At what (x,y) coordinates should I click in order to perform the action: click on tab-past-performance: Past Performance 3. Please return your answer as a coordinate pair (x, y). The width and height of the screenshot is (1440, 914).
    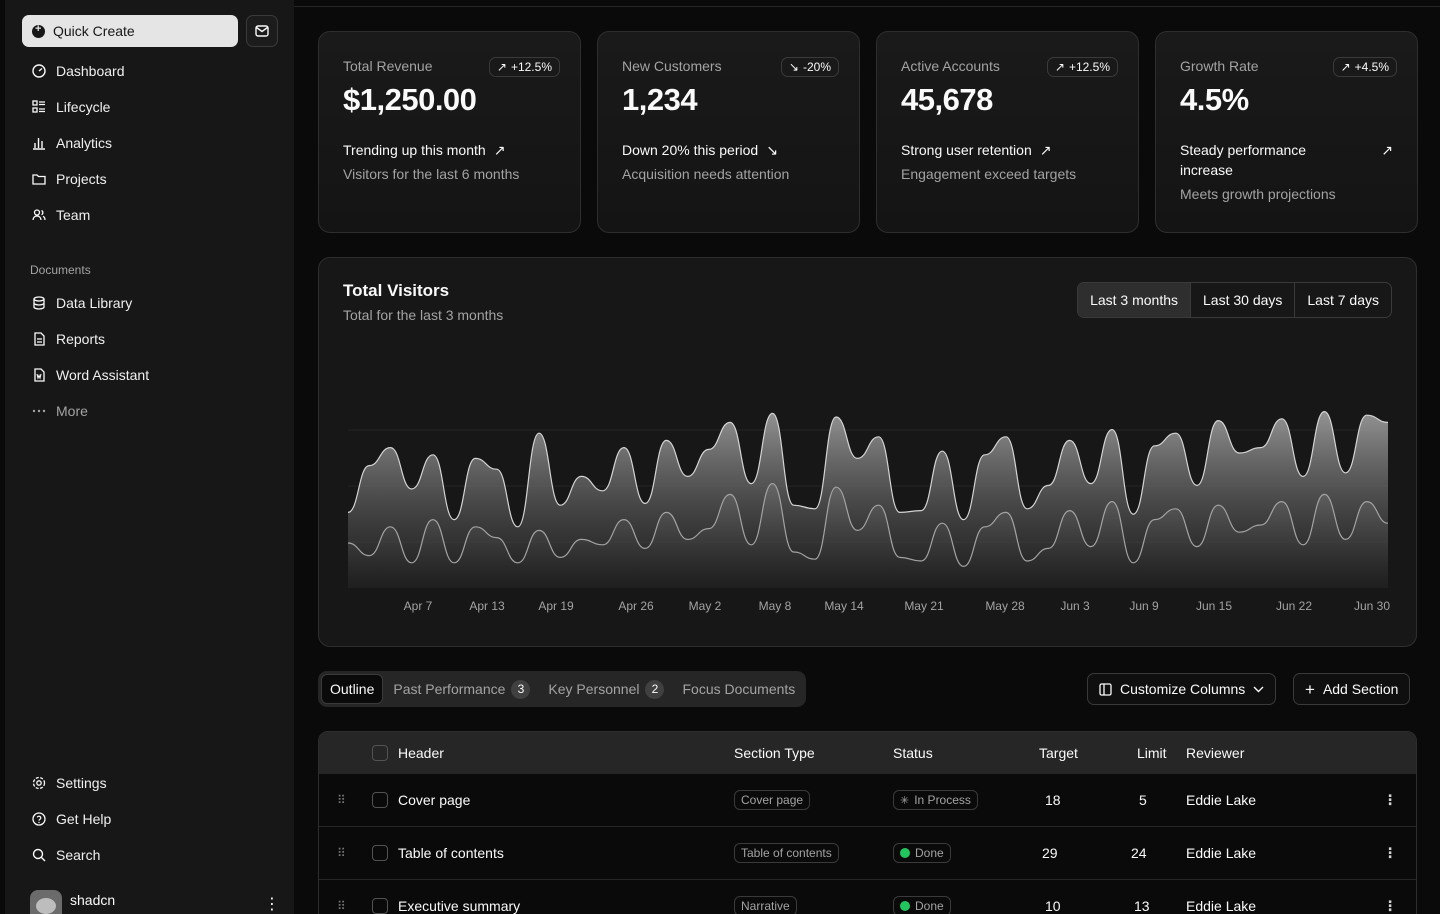
    Looking at the image, I should click on (461, 689).